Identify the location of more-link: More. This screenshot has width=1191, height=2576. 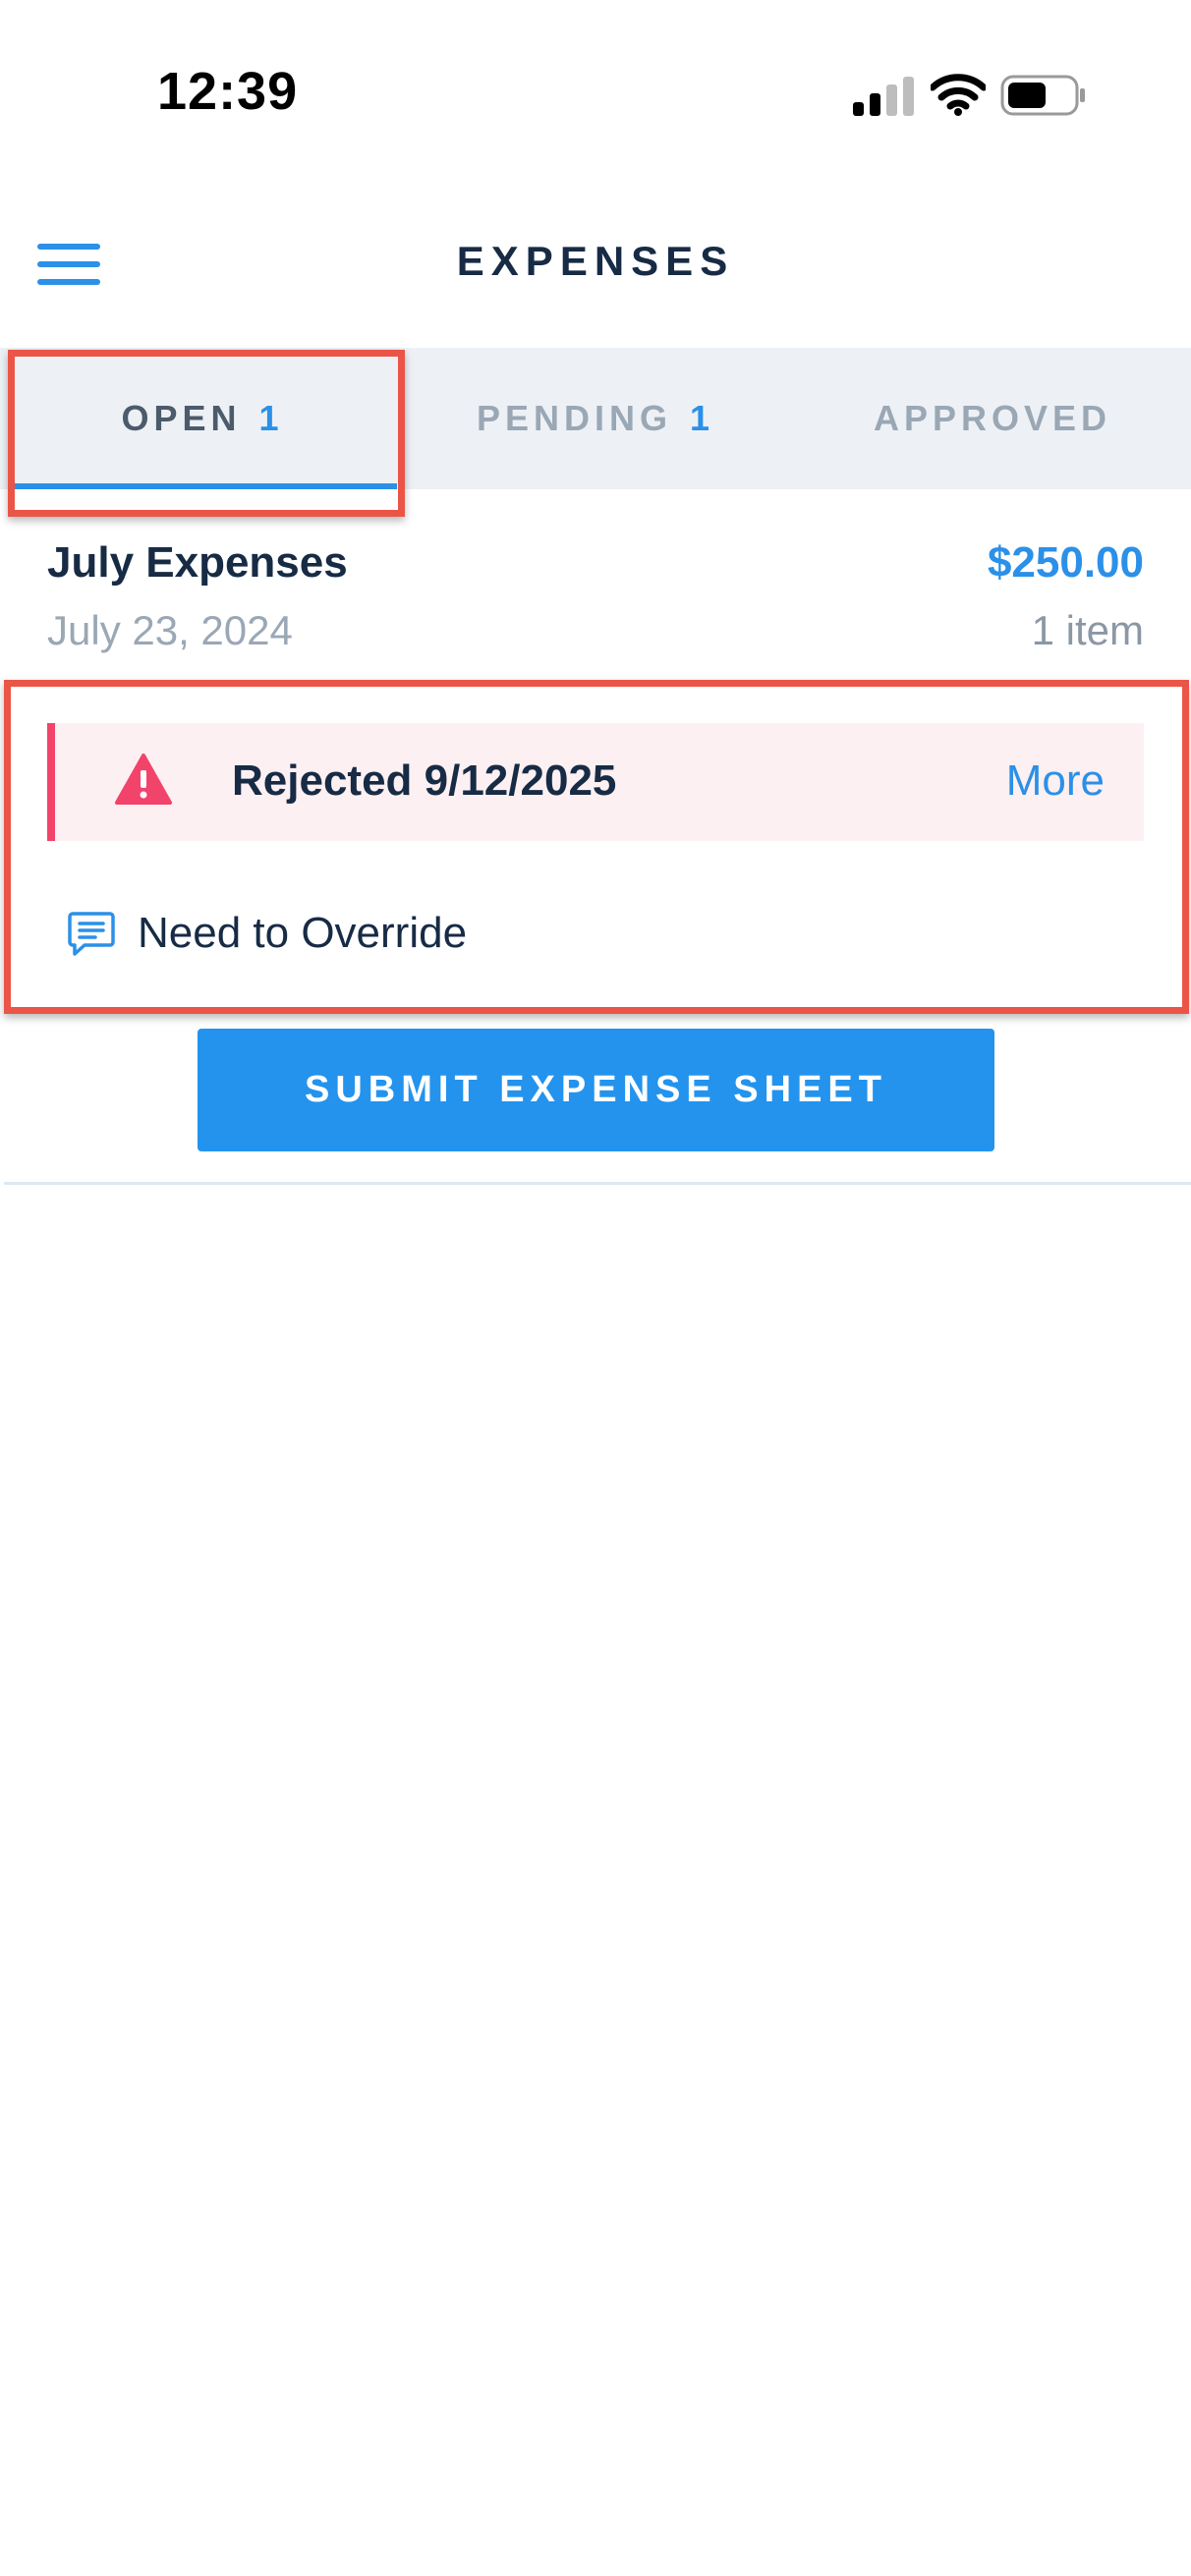
(1056, 781).